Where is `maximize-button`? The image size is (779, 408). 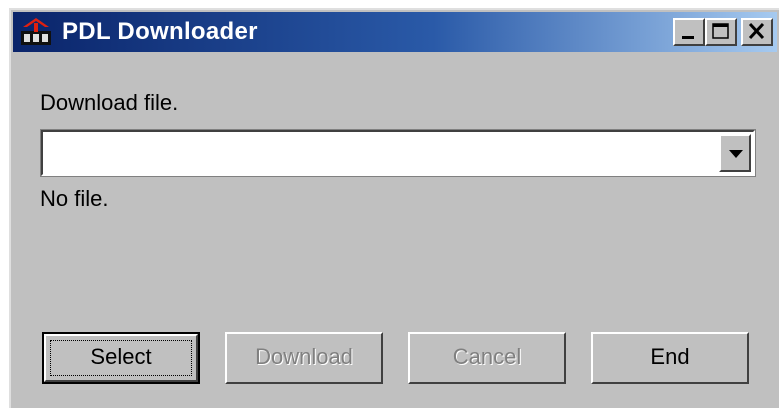 maximize-button is located at coordinates (721, 32).